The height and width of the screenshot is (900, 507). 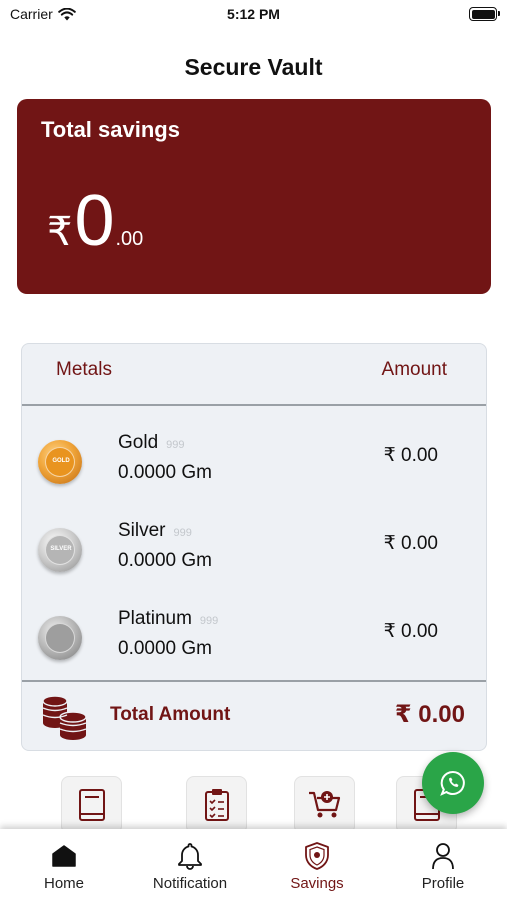 I want to click on bell-icon, so click(x=190, y=856).